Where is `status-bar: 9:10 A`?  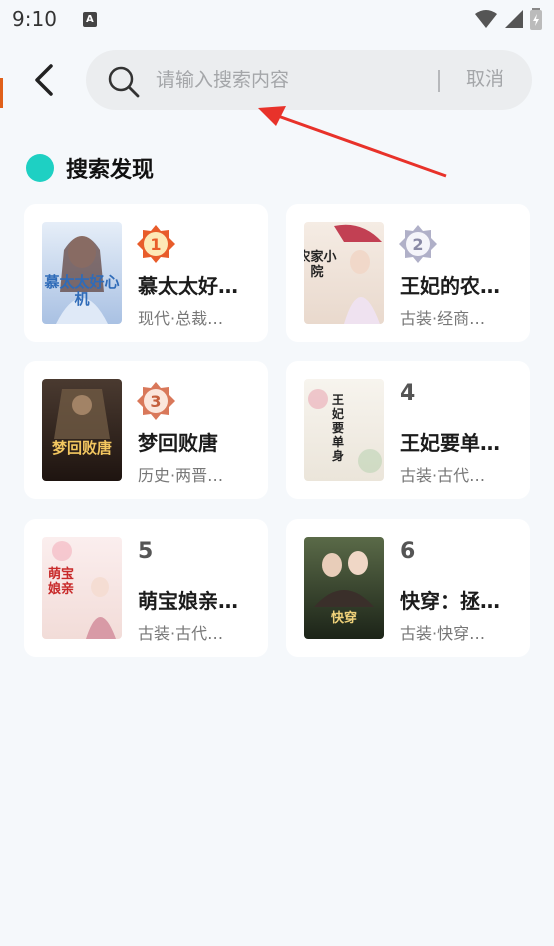
status-bar: 9:10 A is located at coordinates (277, 19).